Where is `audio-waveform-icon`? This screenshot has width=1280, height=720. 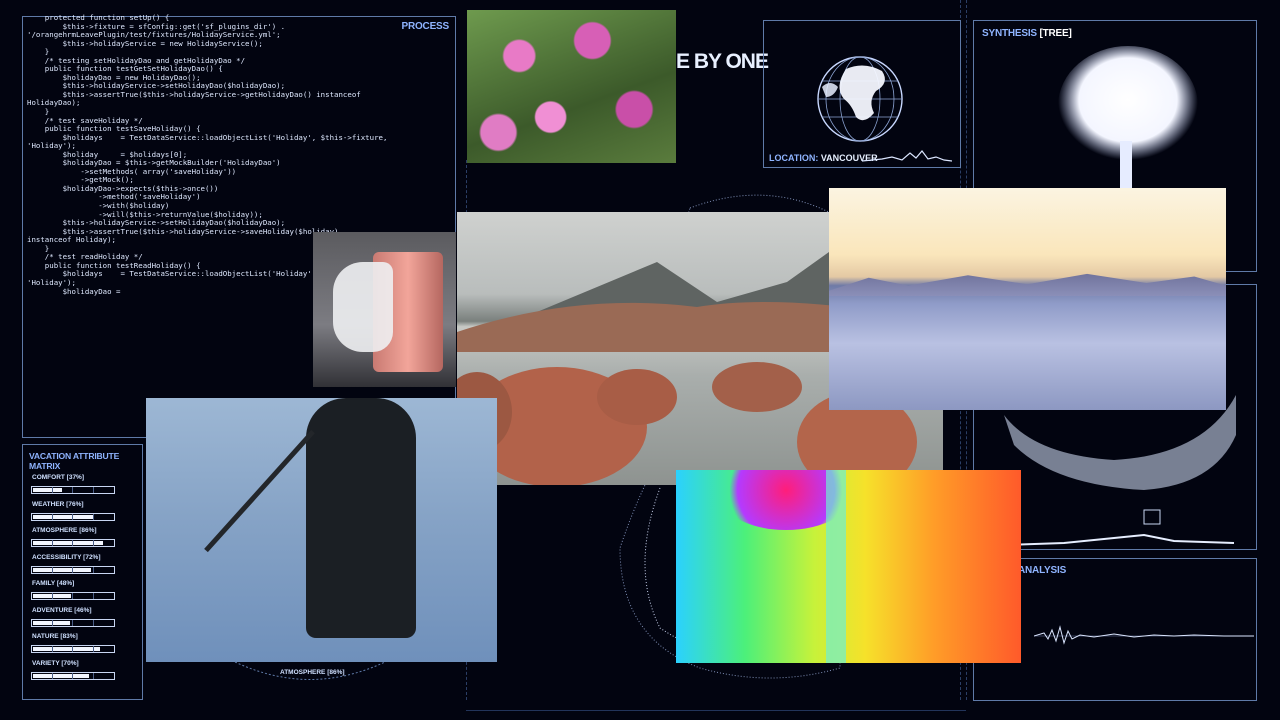 audio-waveform-icon is located at coordinates (1144, 635).